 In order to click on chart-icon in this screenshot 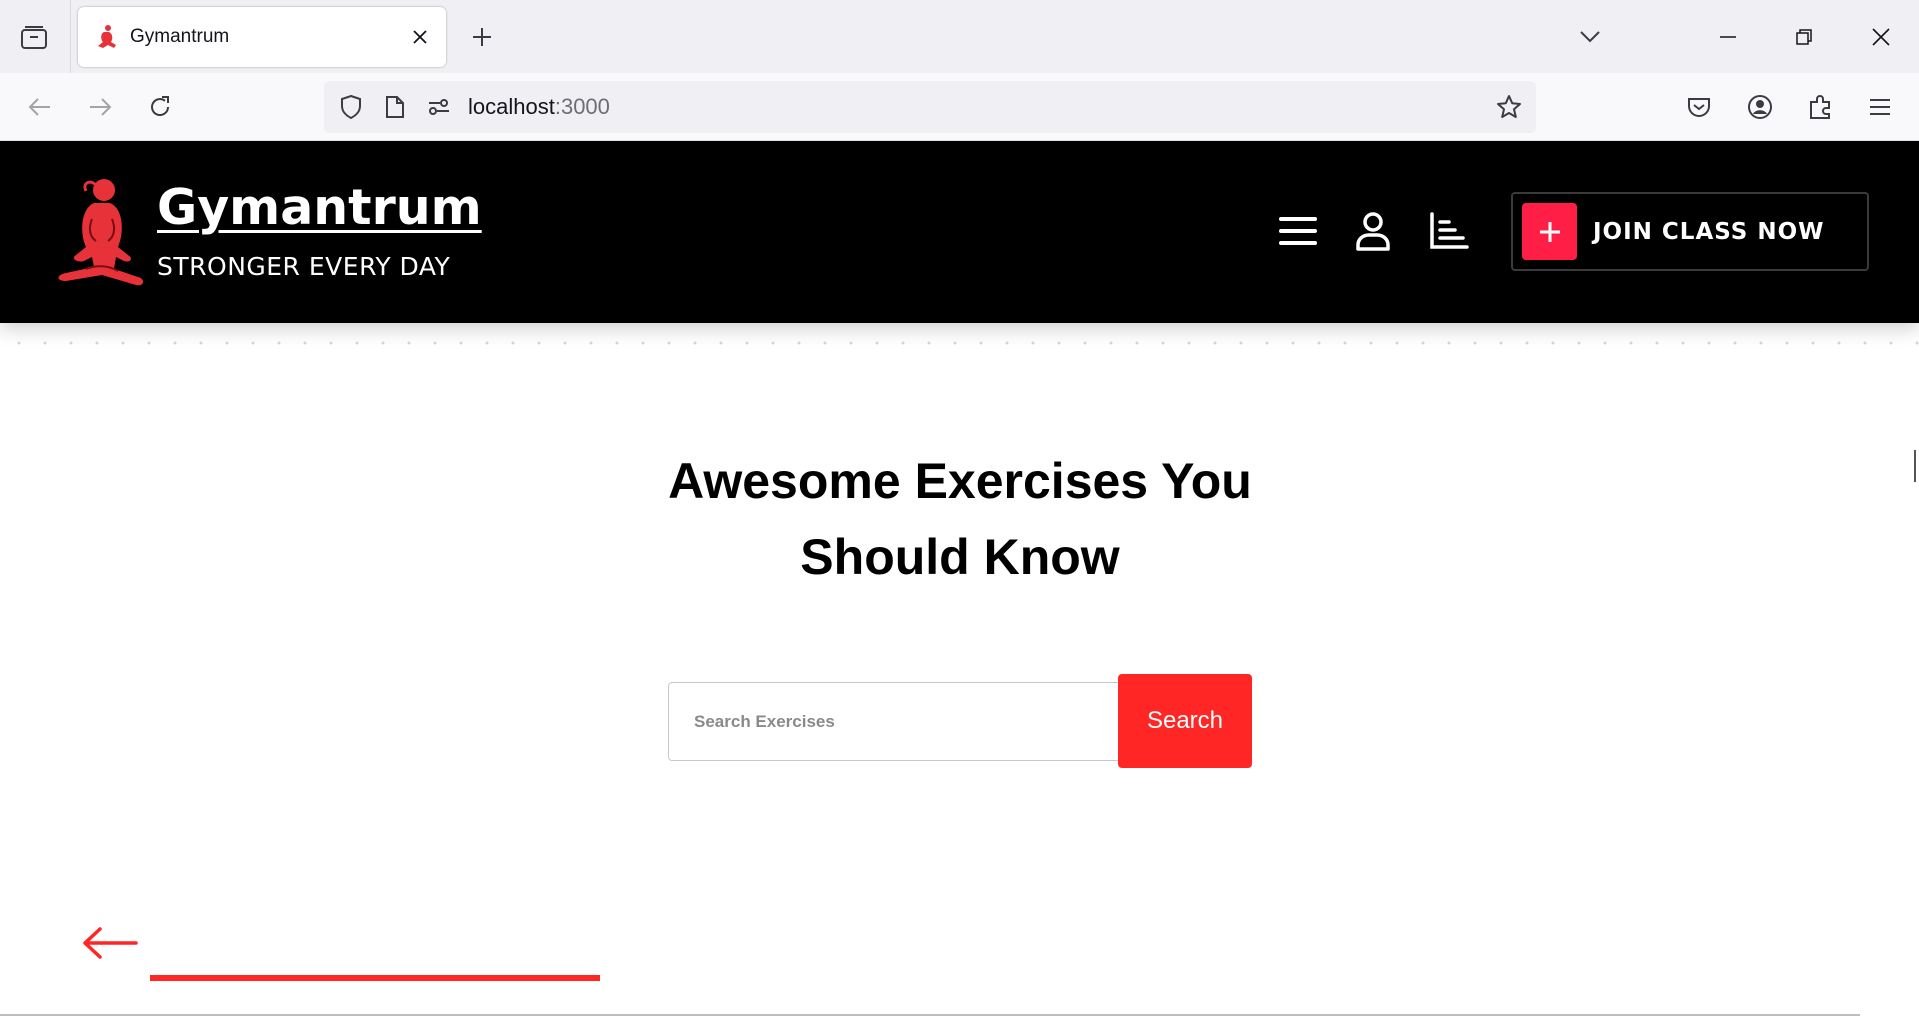, I will do `click(1449, 230)`.